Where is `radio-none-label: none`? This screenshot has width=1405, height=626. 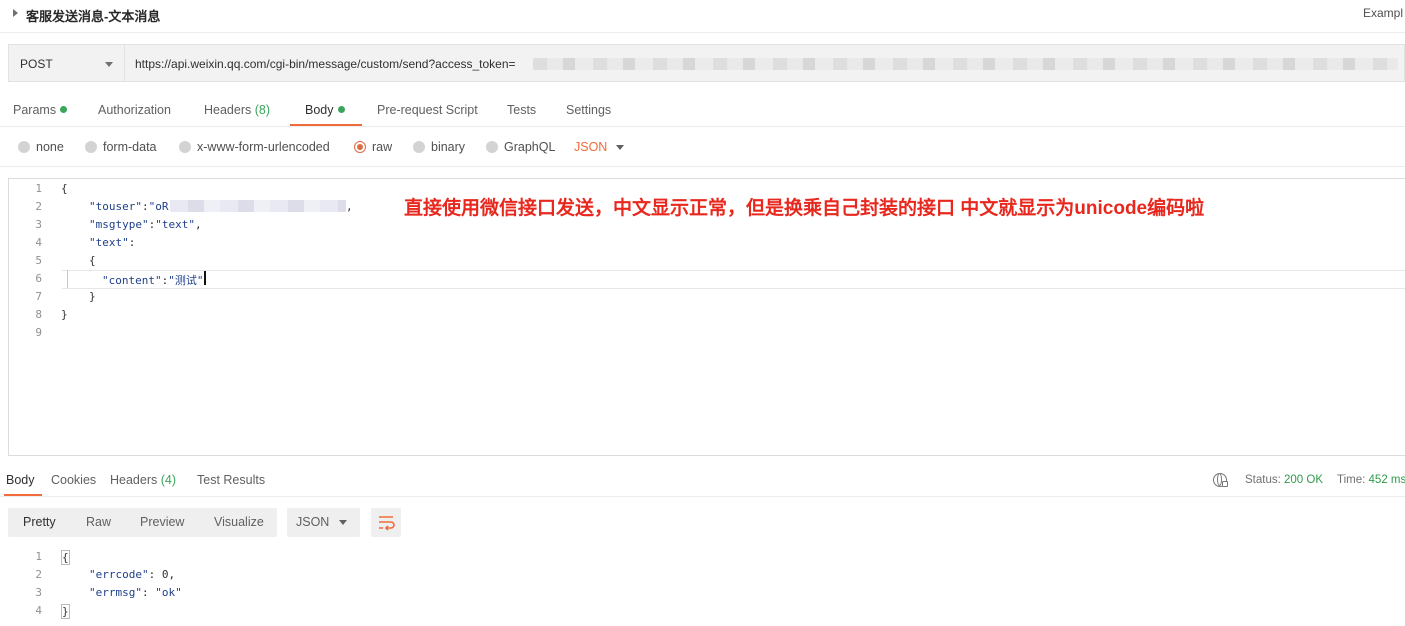
radio-none-label: none is located at coordinates (50, 147).